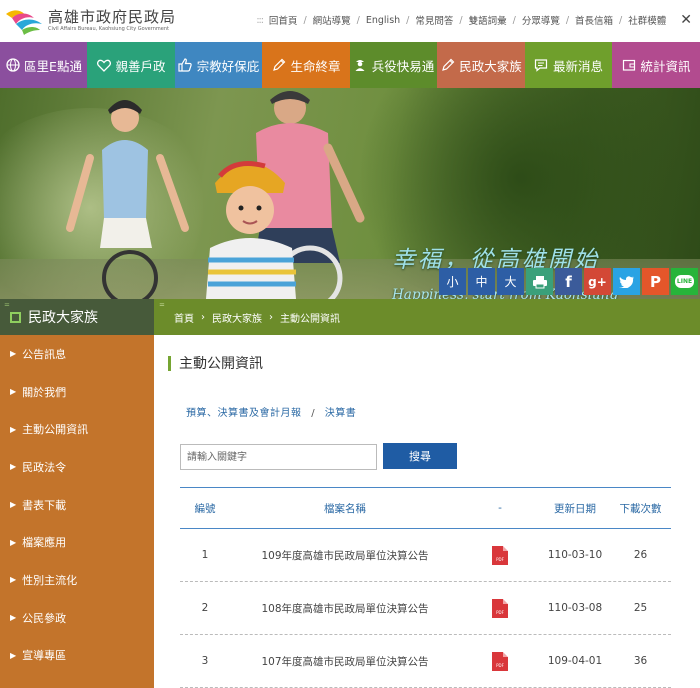 The height and width of the screenshot is (688, 700). Describe the element at coordinates (541, 20) in the screenshot. I see `topnav-audience: 分眾導覽` at that location.